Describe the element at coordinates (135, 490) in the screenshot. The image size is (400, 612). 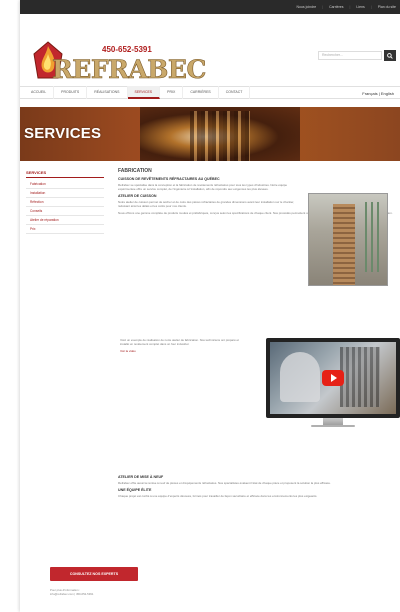
I see `subheading: UNE ÉQUIPE ÉLITE` at that location.